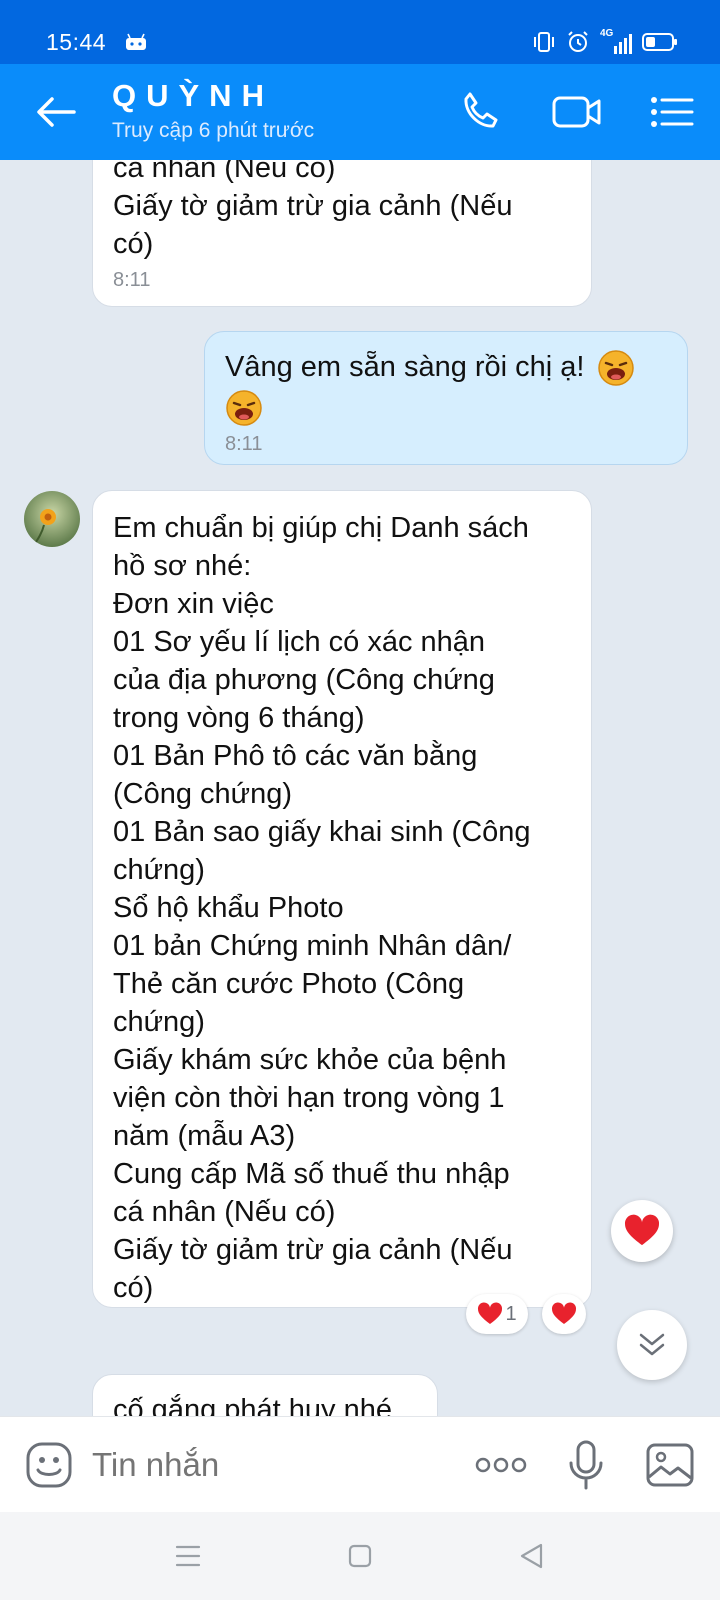 Image resolution: width=720 pixels, height=1600 pixels. I want to click on battery-icon, so click(659, 42).